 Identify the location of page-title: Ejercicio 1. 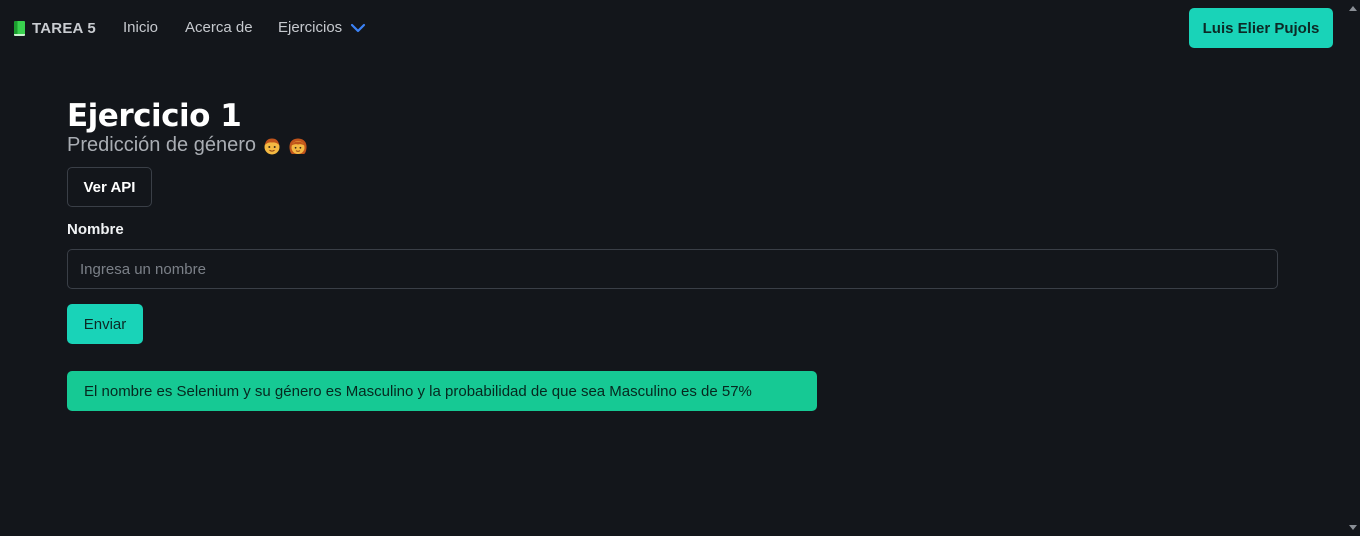
(154, 116).